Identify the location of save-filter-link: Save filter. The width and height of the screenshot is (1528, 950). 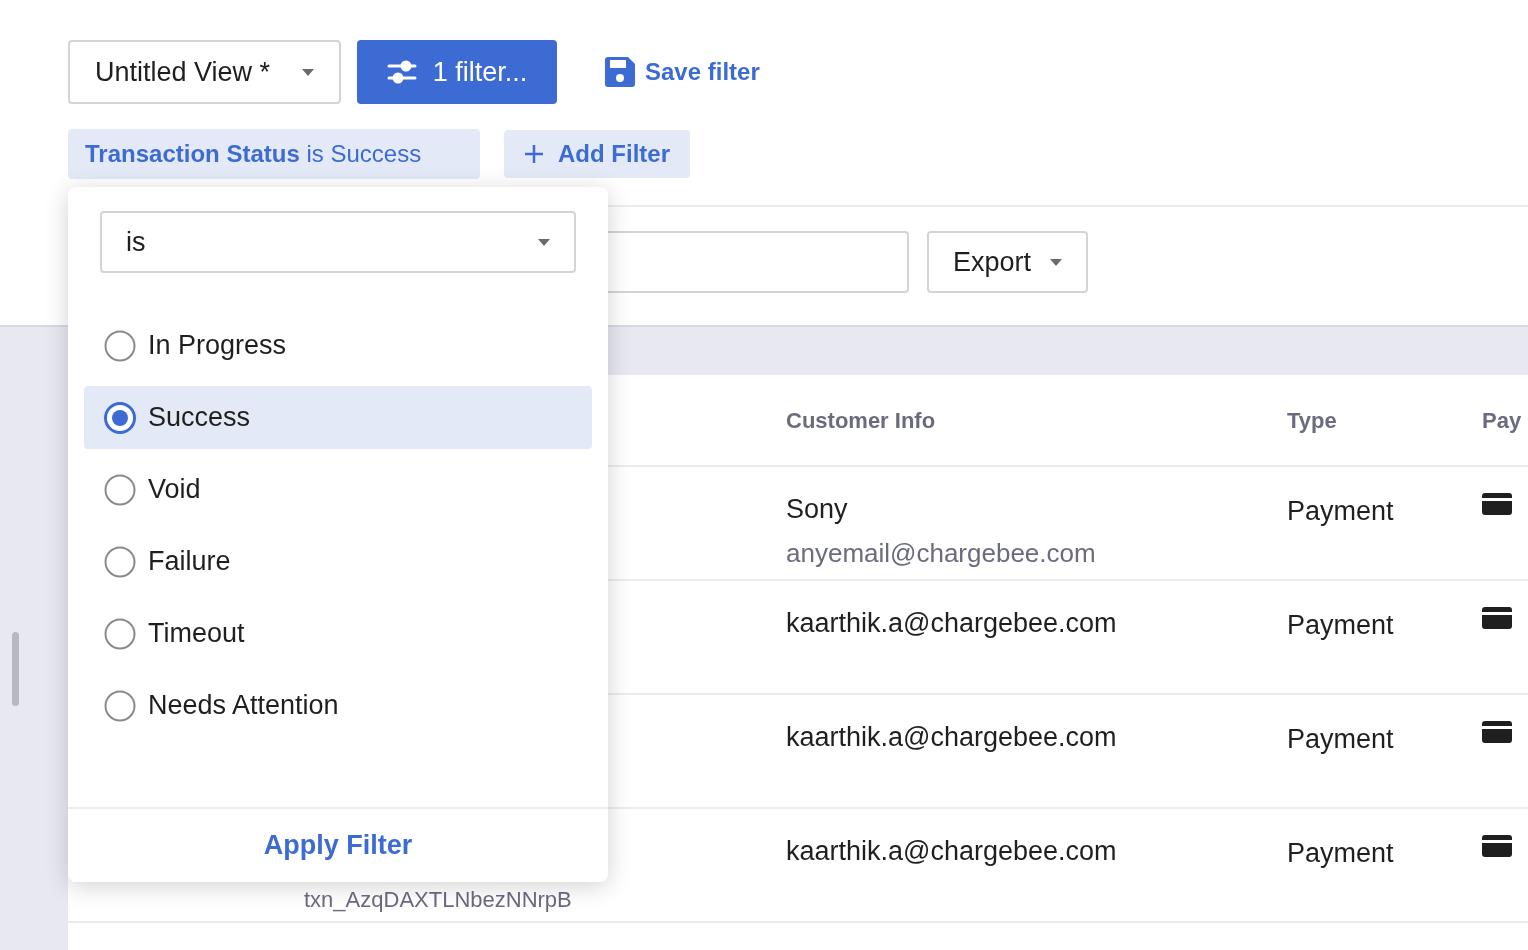
(682, 72).